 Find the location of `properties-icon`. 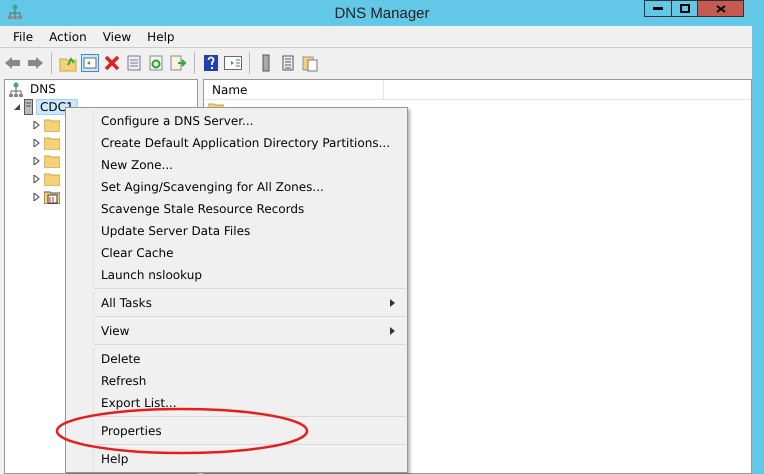

properties-icon is located at coordinates (134, 63).